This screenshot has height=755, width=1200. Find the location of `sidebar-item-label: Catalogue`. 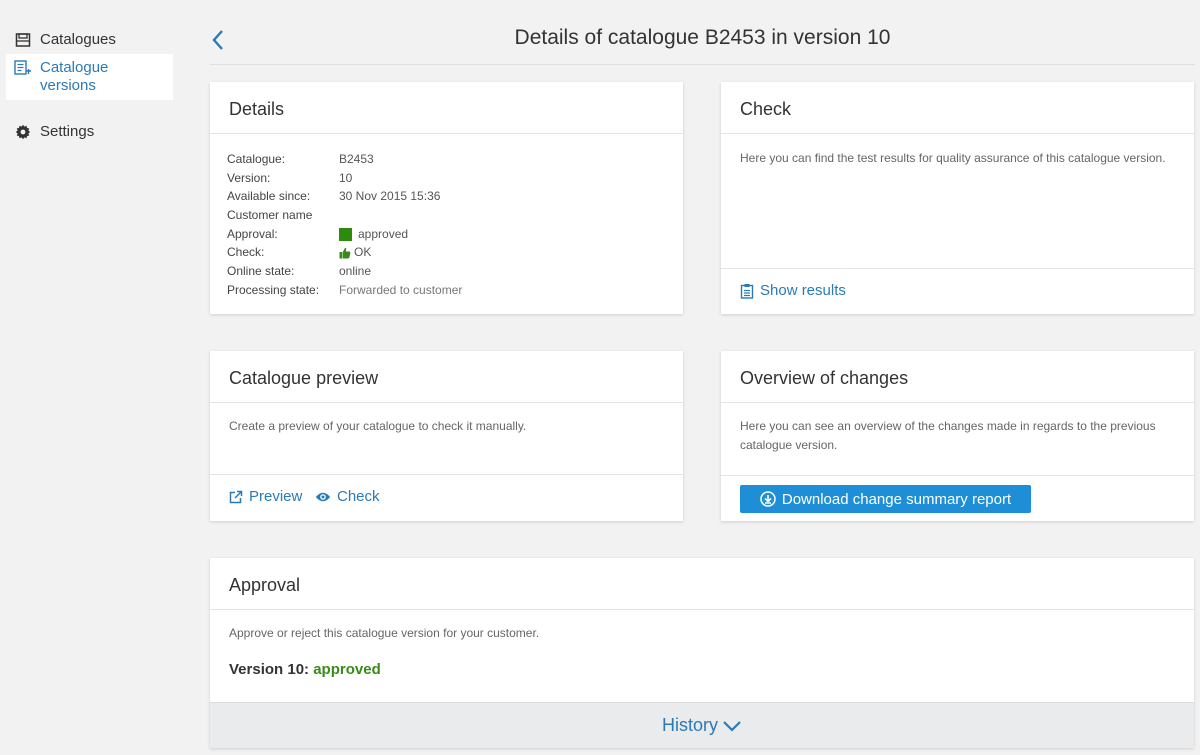

sidebar-item-label: Catalogue is located at coordinates (74, 67).